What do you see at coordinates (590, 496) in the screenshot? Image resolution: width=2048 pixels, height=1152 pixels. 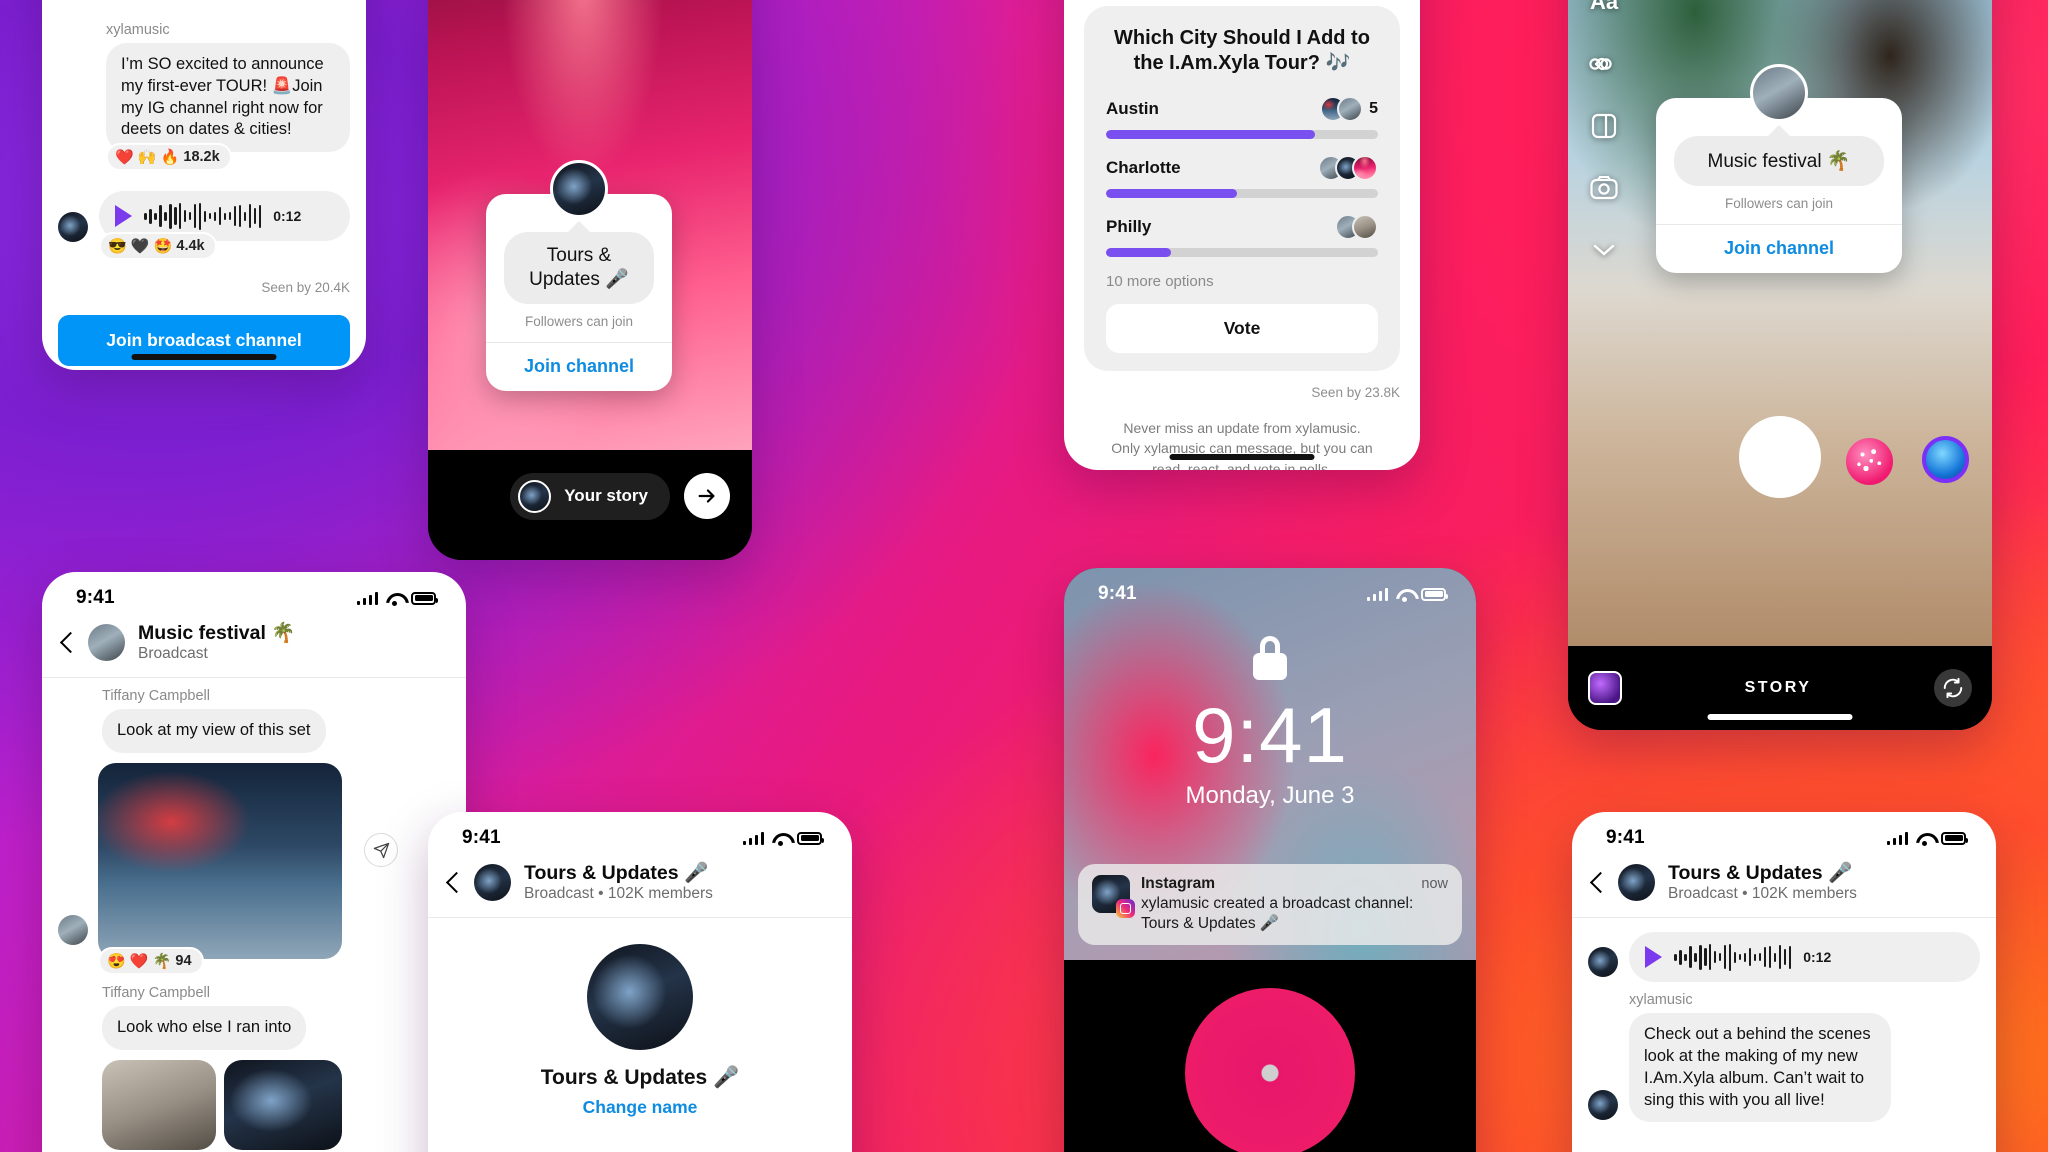 I see `your-story-button: Your story` at bounding box center [590, 496].